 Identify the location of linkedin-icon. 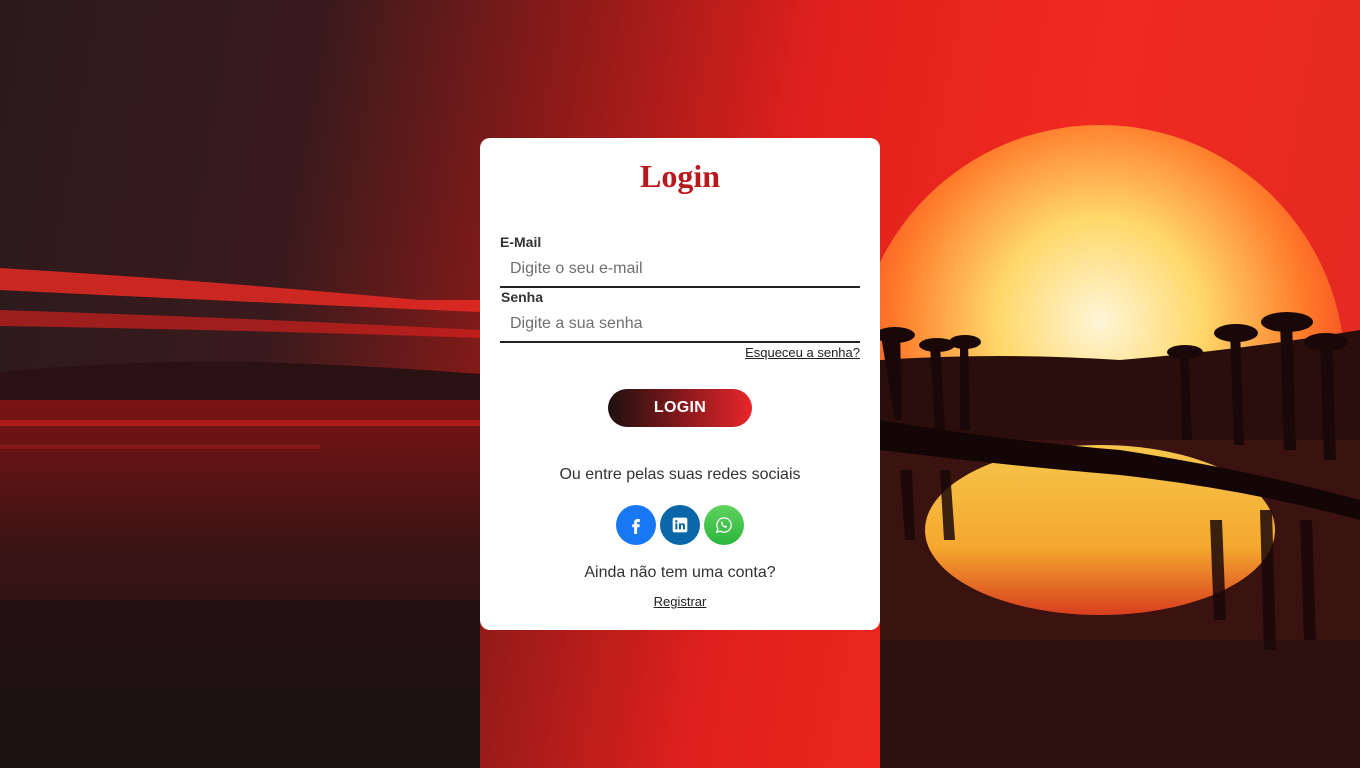
(680, 525).